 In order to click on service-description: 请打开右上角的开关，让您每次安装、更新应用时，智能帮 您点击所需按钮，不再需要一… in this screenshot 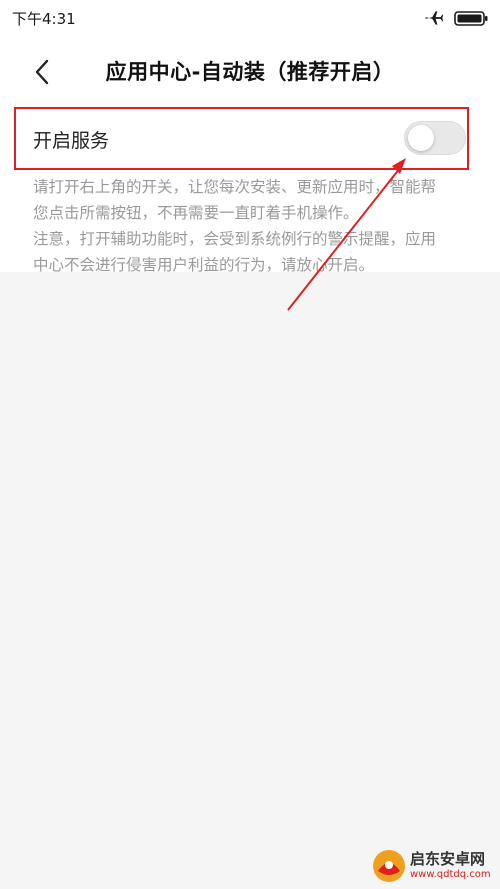, I will do `click(253, 226)`.